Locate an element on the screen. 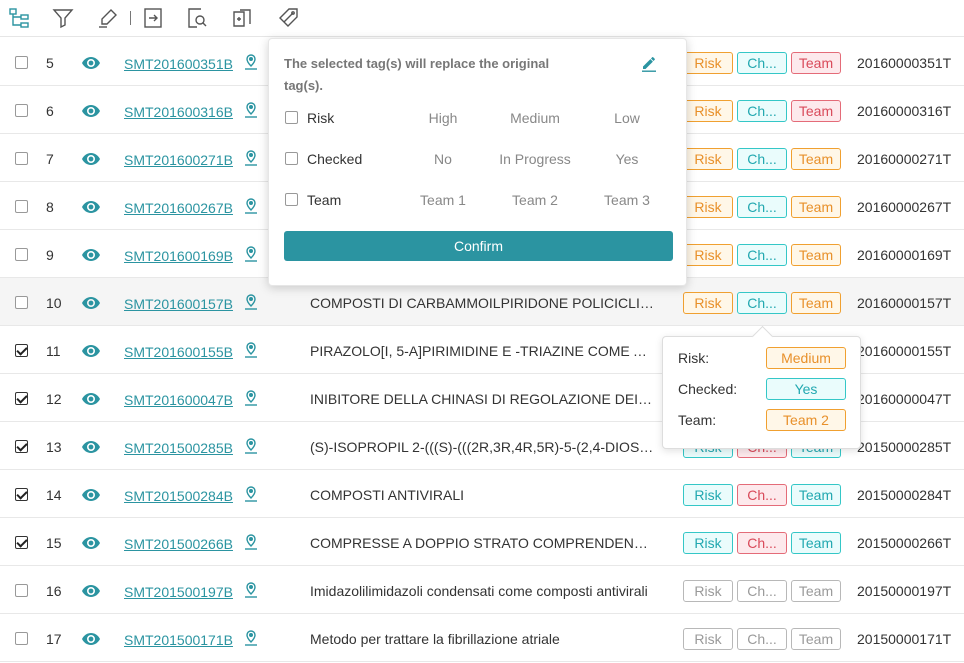 The height and width of the screenshot is (663, 964). patent-code-link: SMT201500197B is located at coordinates (178, 592).